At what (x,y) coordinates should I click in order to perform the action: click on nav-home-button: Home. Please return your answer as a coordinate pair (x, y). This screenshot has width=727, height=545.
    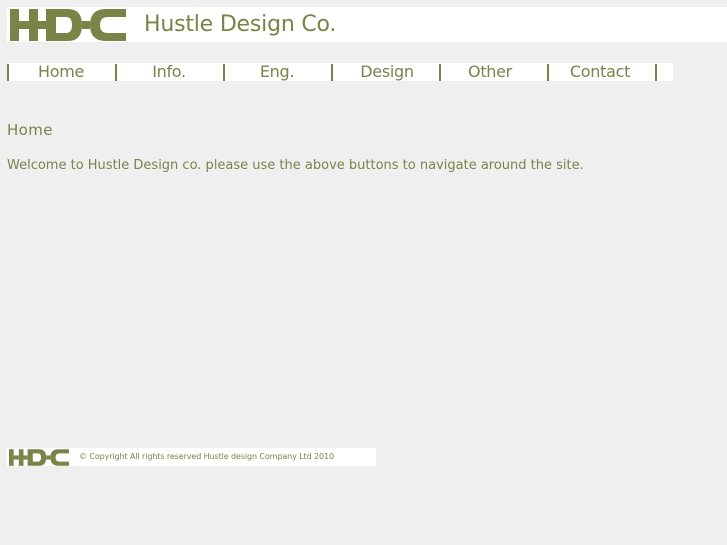
    Looking at the image, I should click on (61, 72).